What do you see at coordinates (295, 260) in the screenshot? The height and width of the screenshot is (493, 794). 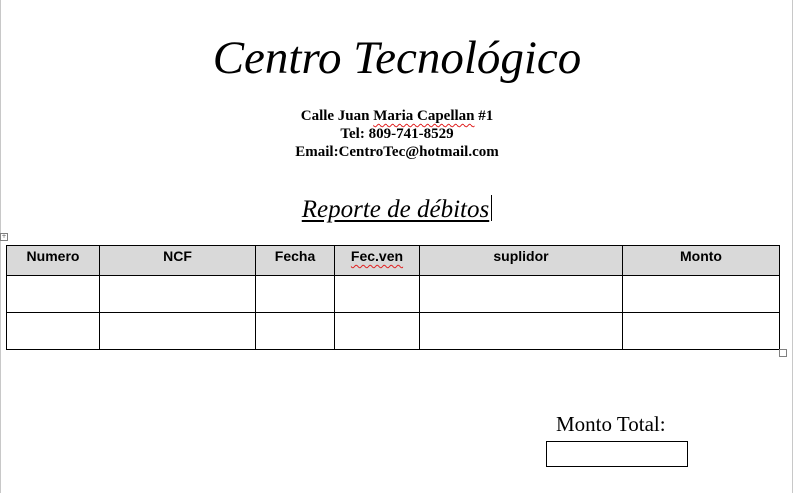 I see `header-fecha: Fecha` at bounding box center [295, 260].